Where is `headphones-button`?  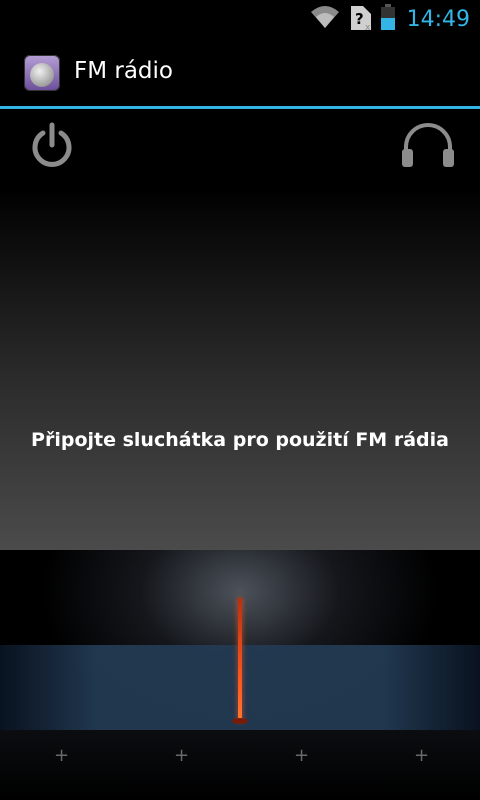
headphones-button is located at coordinates (428, 145).